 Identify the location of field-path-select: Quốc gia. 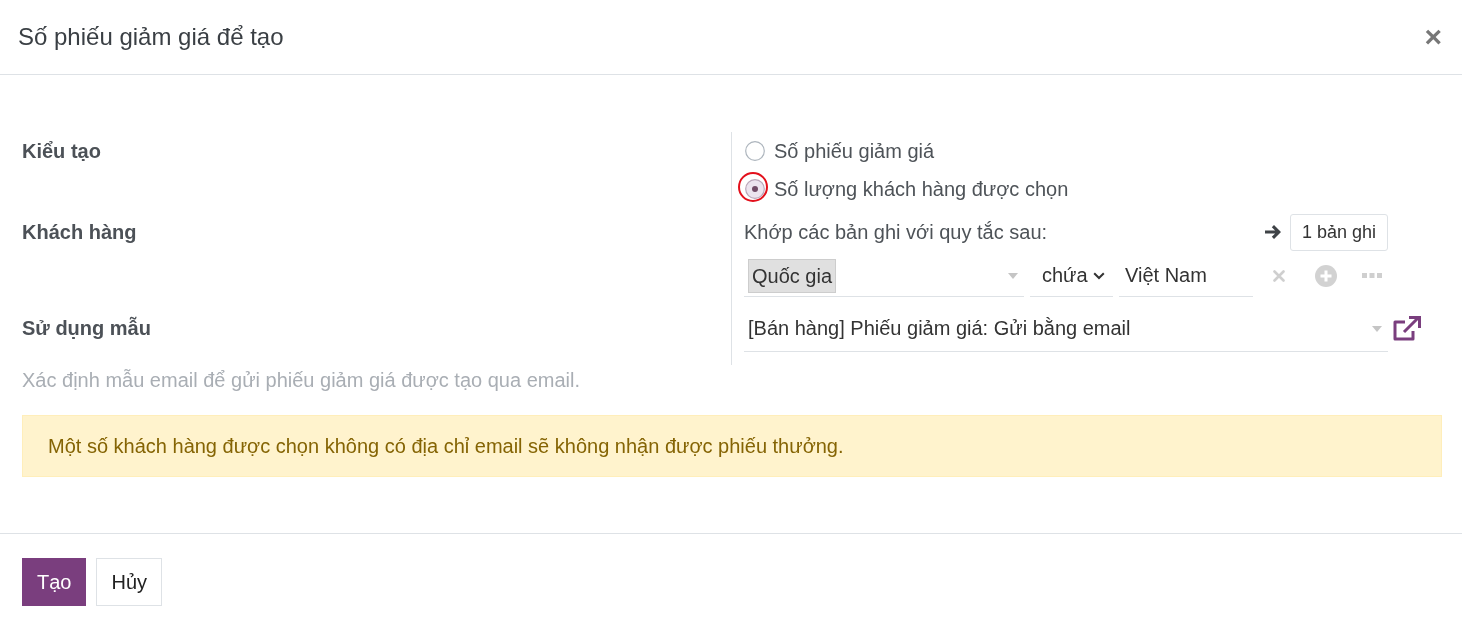
(884, 276).